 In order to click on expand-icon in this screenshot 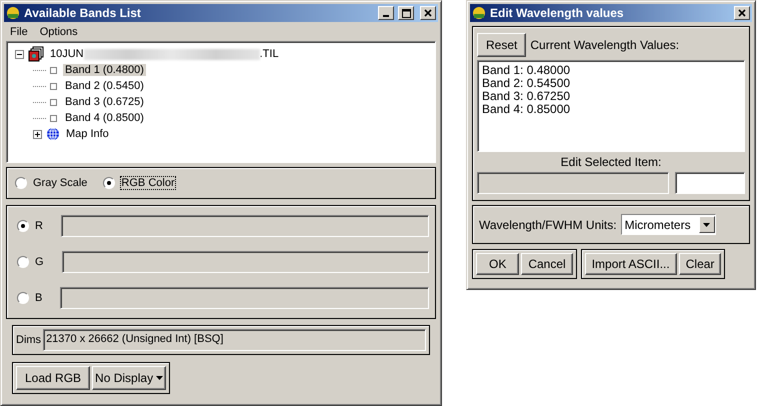, I will do `click(37, 134)`.